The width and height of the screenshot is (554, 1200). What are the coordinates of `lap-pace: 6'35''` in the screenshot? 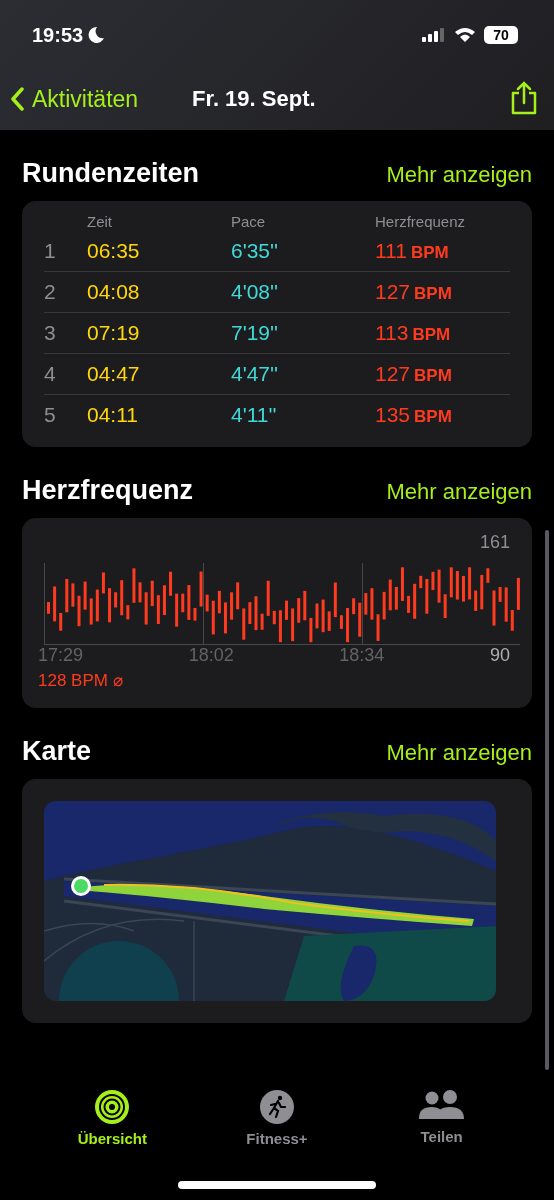 It's located at (255, 251).